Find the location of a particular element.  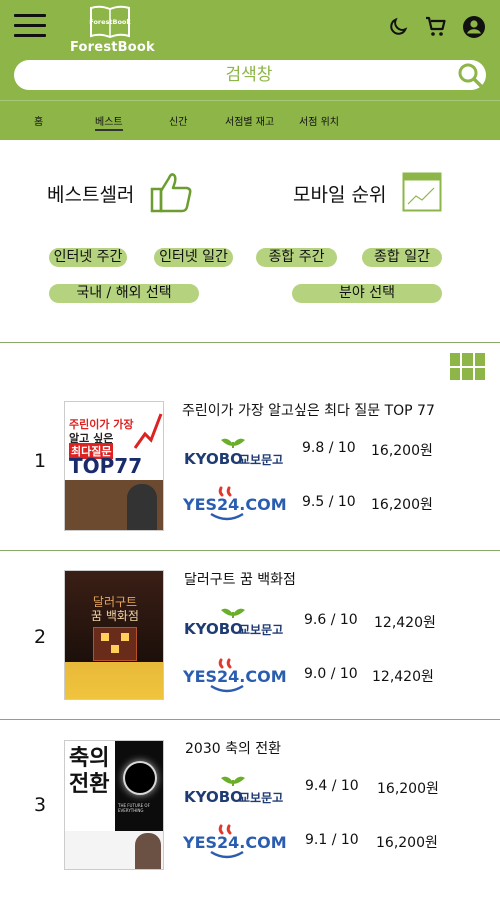

filter-domestic-foreign: 국내 / 해외 선택 is located at coordinates (124, 293).